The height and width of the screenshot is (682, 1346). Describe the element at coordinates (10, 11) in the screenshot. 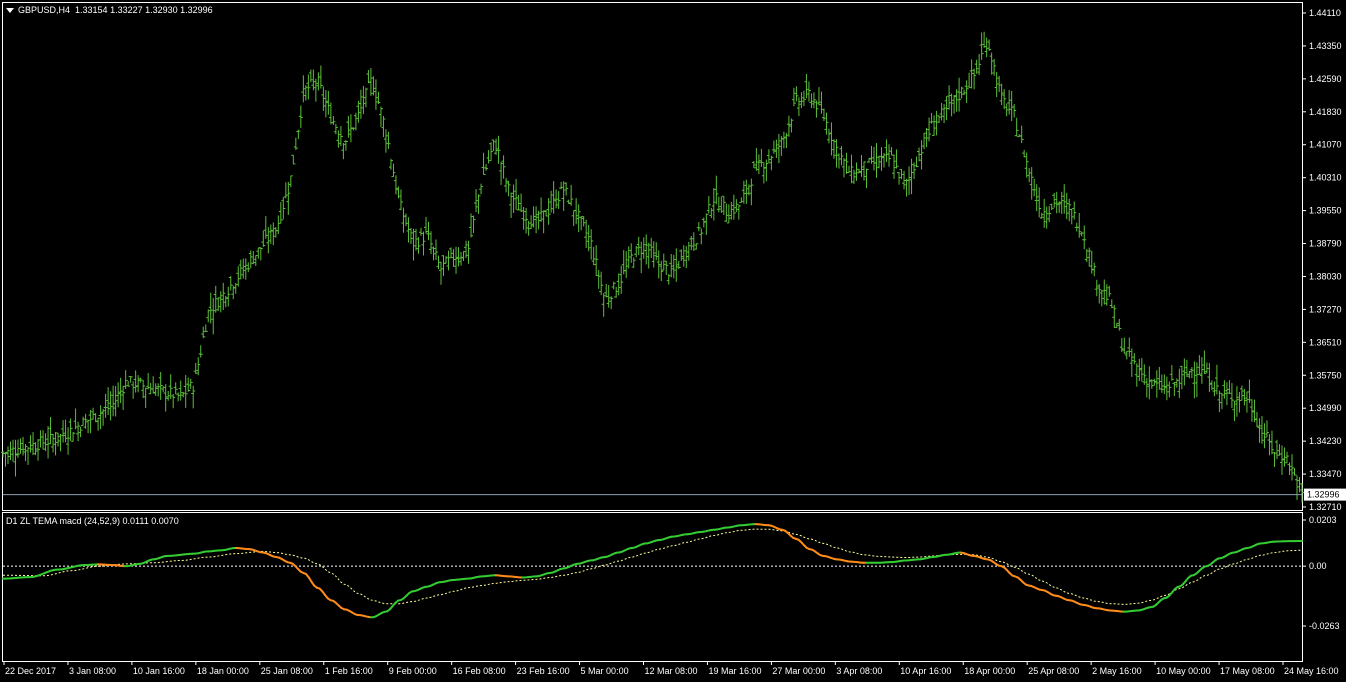

I see `dropdown-triangle-icon` at that location.